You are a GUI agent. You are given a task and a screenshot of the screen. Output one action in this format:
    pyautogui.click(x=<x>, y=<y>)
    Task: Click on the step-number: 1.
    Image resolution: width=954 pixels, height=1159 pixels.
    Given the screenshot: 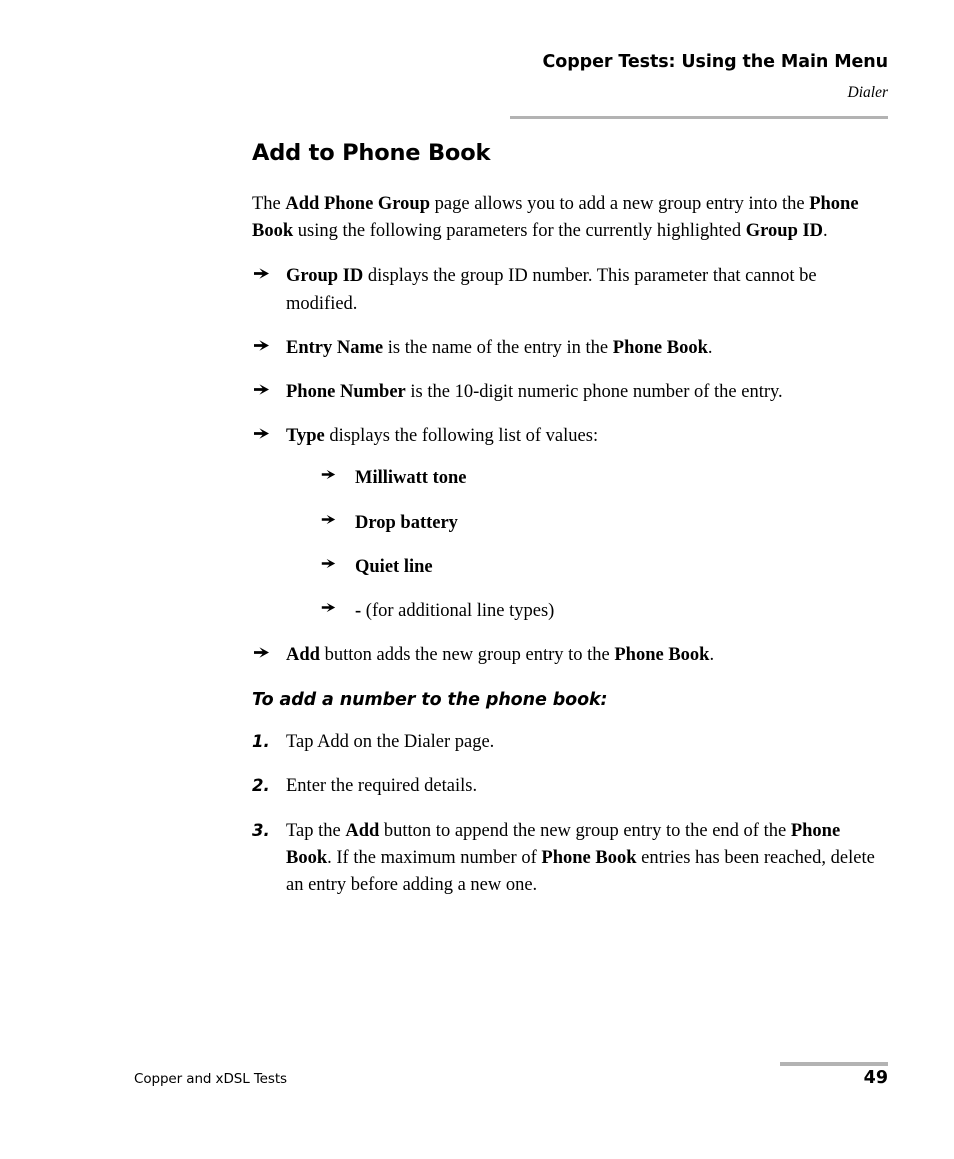 What is the action you would take?
    pyautogui.click(x=261, y=742)
    